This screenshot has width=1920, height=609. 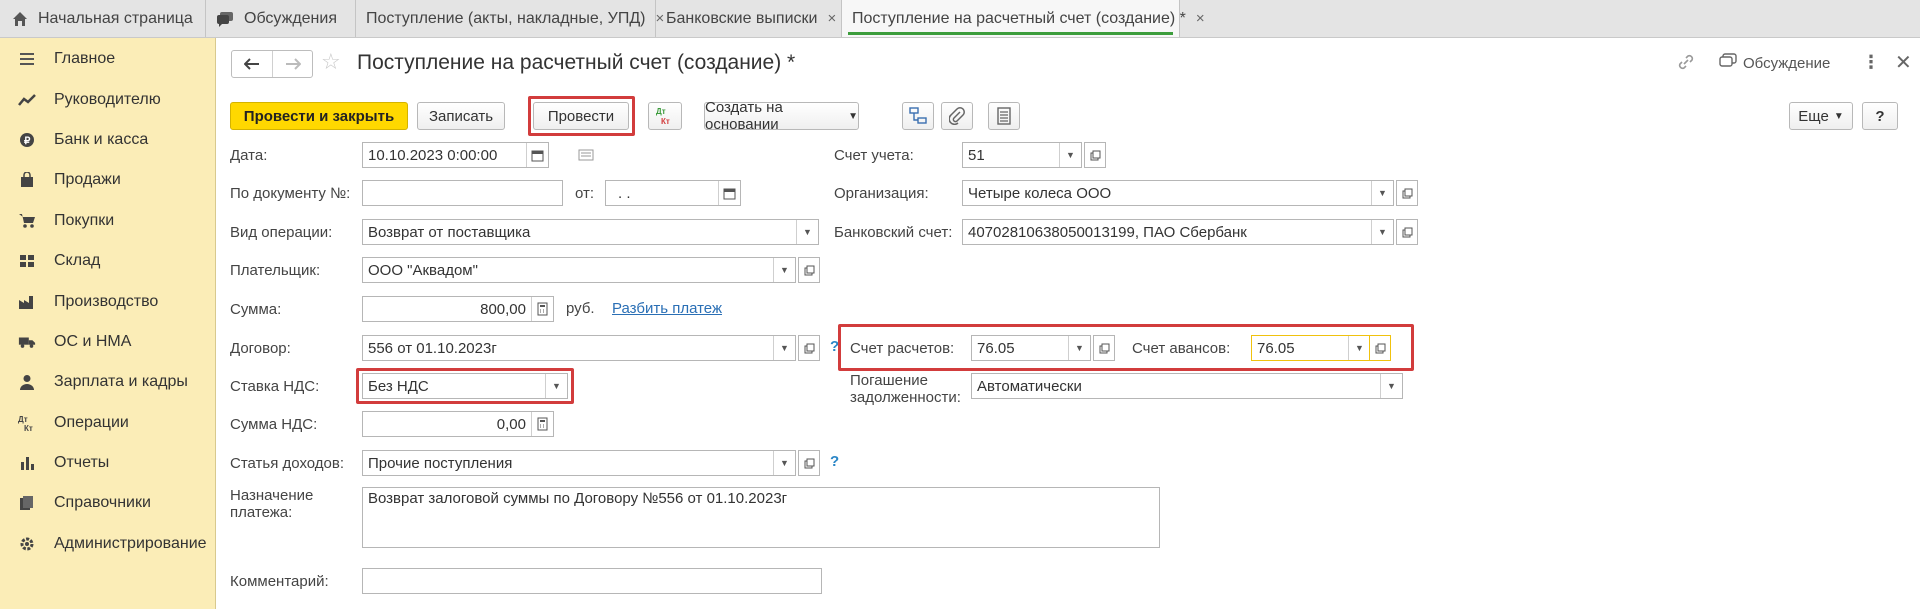 What do you see at coordinates (107, 342) in the screenshot?
I see `sidebar-item: ОС и НМА` at bounding box center [107, 342].